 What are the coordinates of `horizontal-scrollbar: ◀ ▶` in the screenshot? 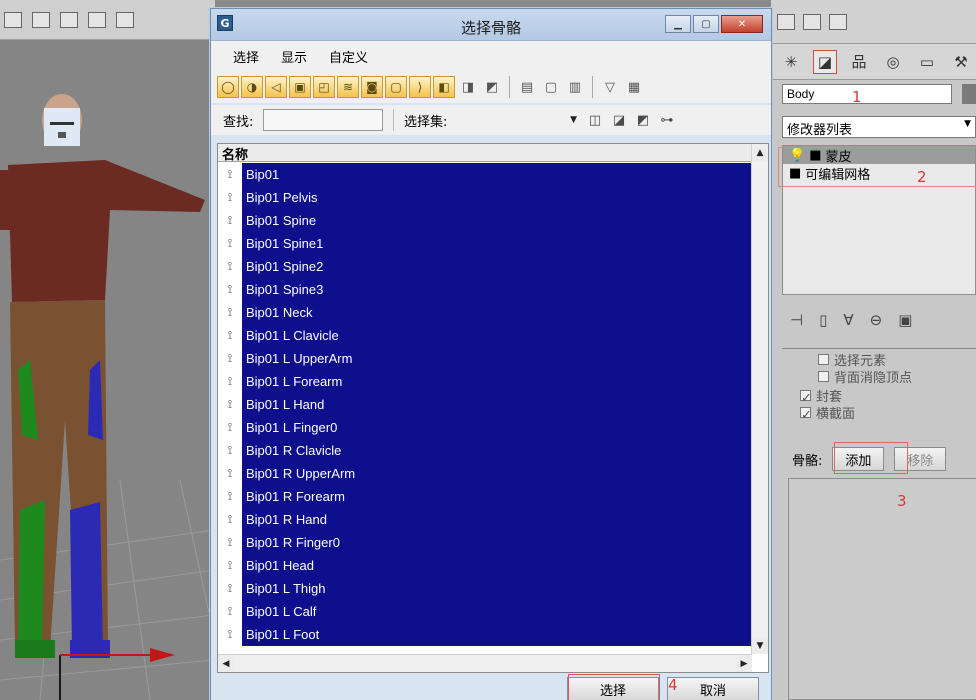 It's located at (485, 663).